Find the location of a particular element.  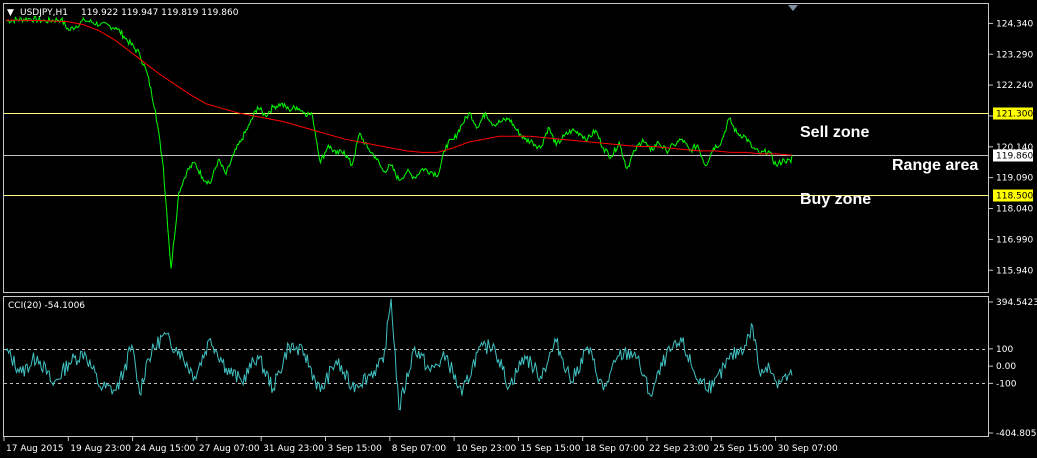

y-tick-label: 116.990 is located at coordinates (1014, 240).